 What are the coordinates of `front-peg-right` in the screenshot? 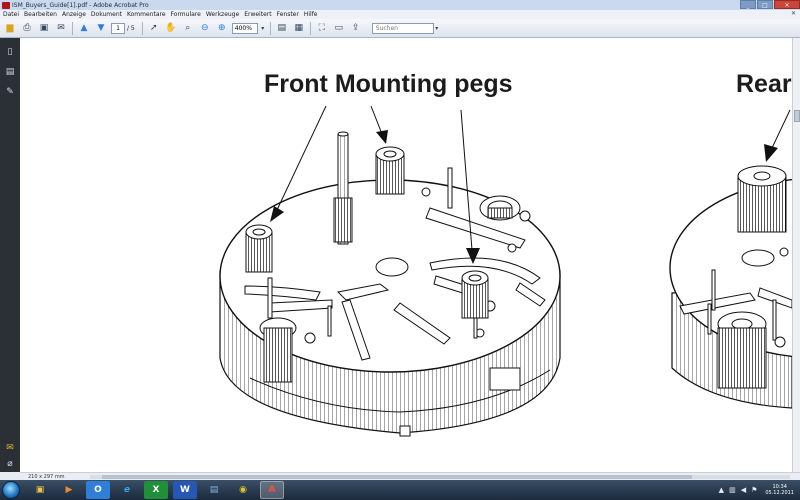 It's located at (475, 294).